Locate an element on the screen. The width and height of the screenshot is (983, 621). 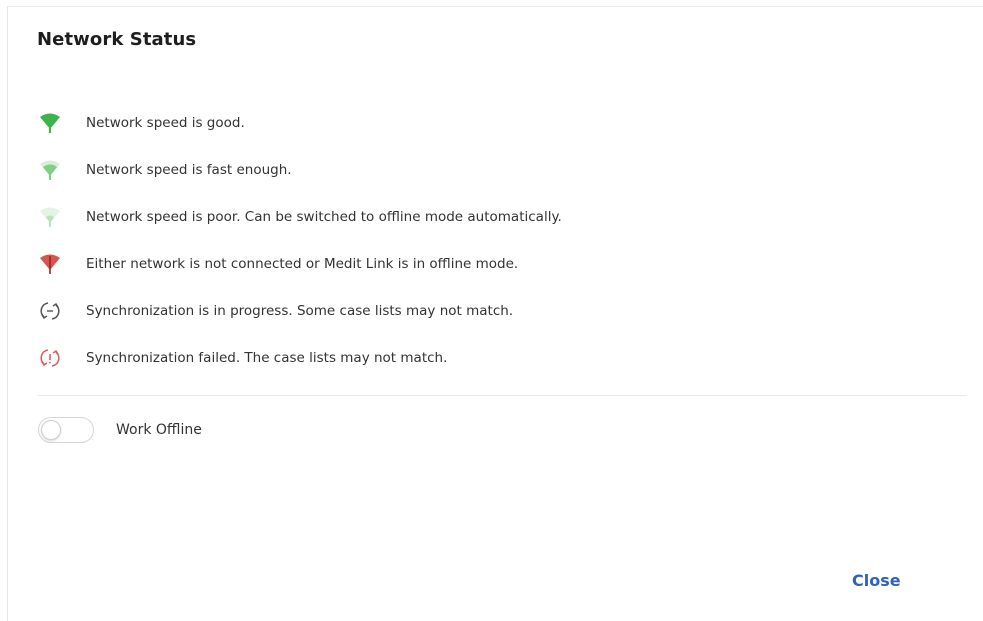
work-offline-row: Work Offline is located at coordinates (120, 430).